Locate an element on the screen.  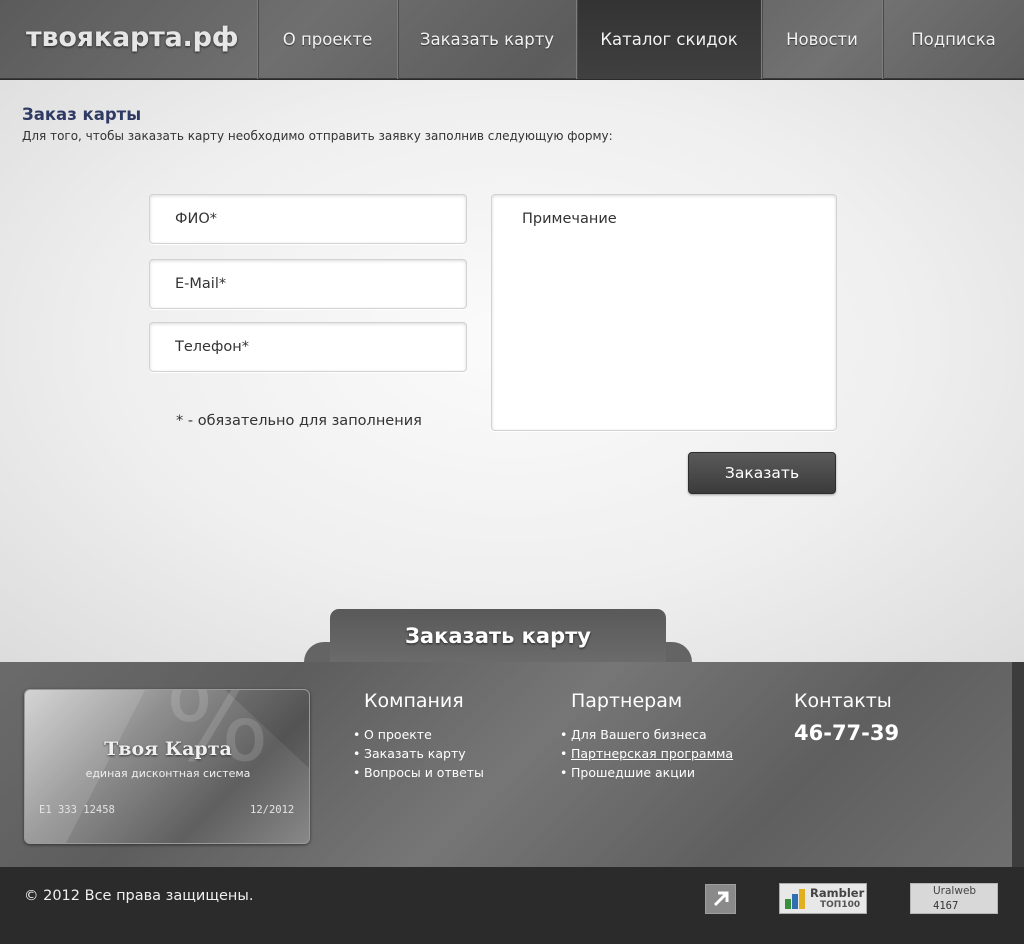
submit-order-button: Заказать is located at coordinates (762, 473).